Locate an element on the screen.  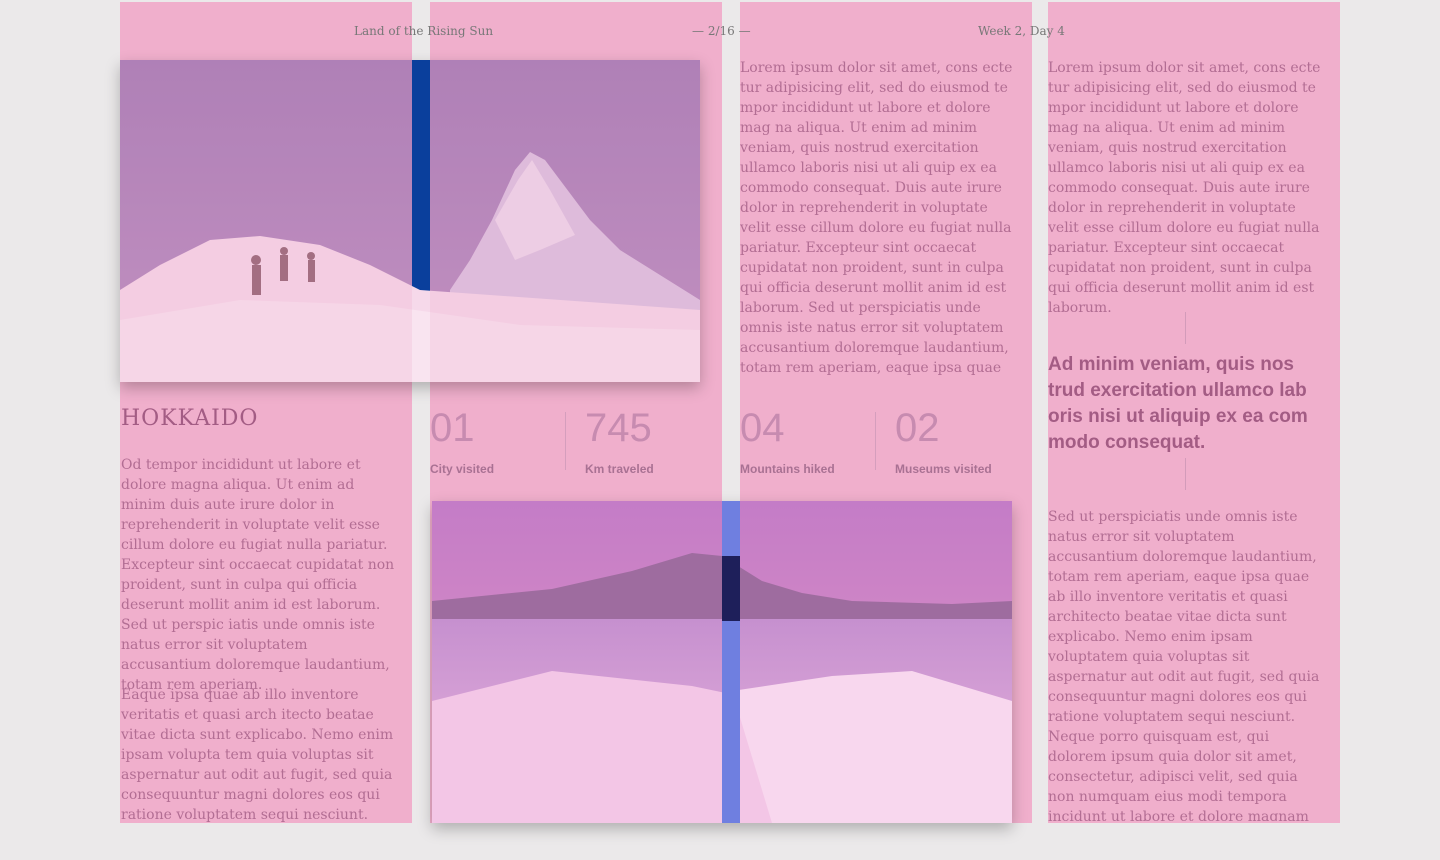
stat-cities: 01 City visited is located at coordinates (462, 442).